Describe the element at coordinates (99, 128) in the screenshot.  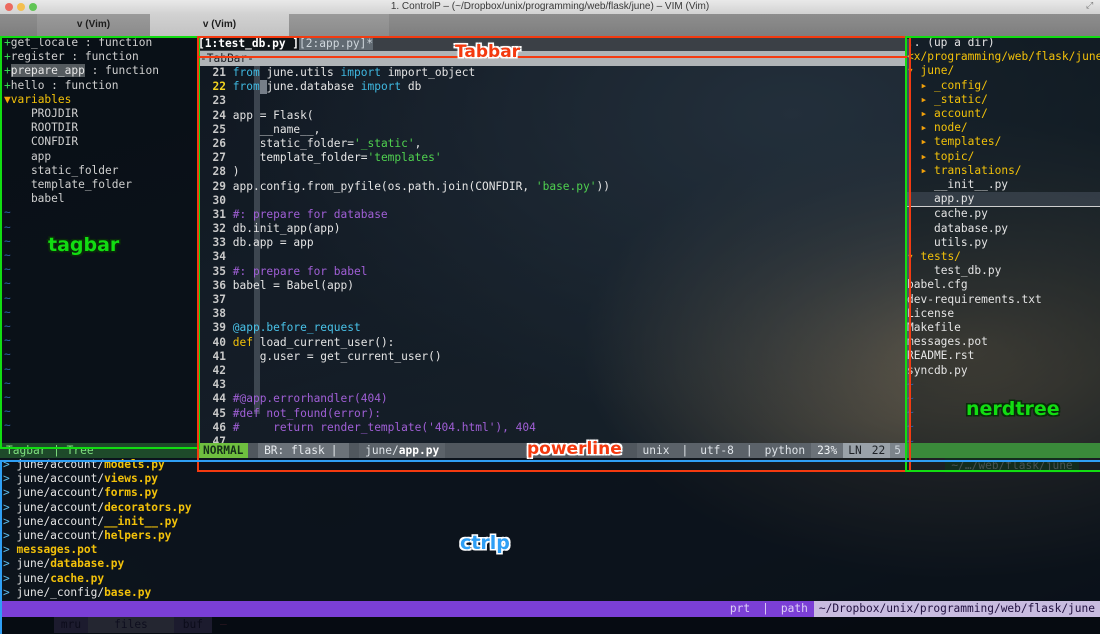
I see `tagbar-entry: ROOTDIR` at that location.